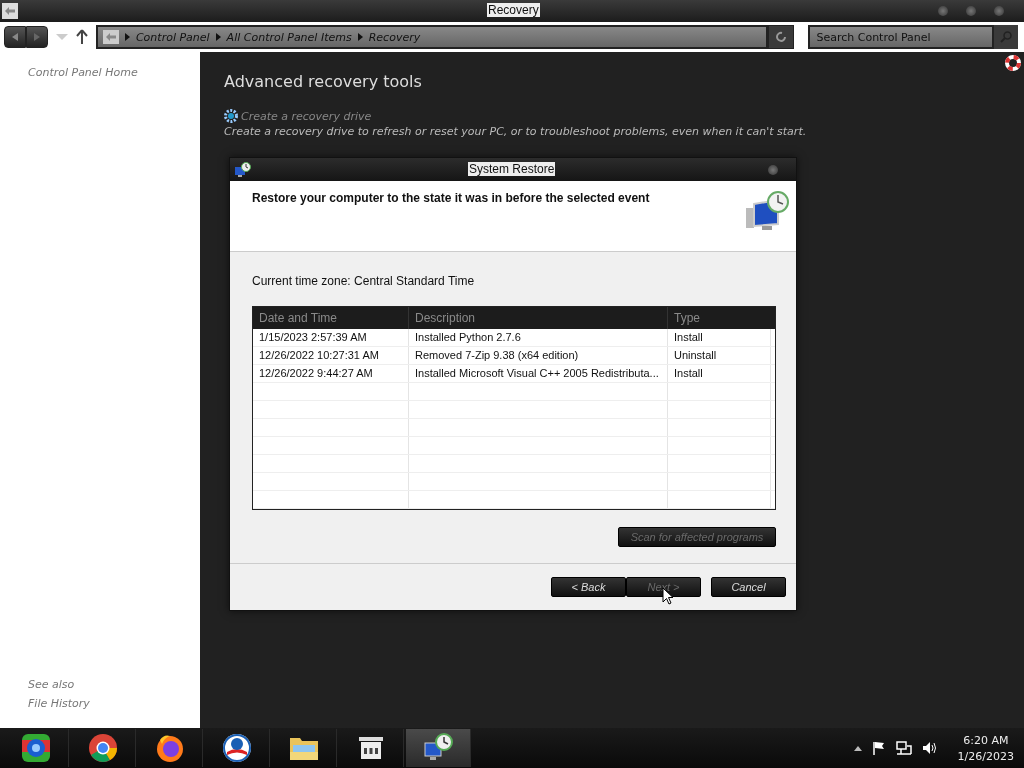  I want to click on refresh-button, so click(781, 37).